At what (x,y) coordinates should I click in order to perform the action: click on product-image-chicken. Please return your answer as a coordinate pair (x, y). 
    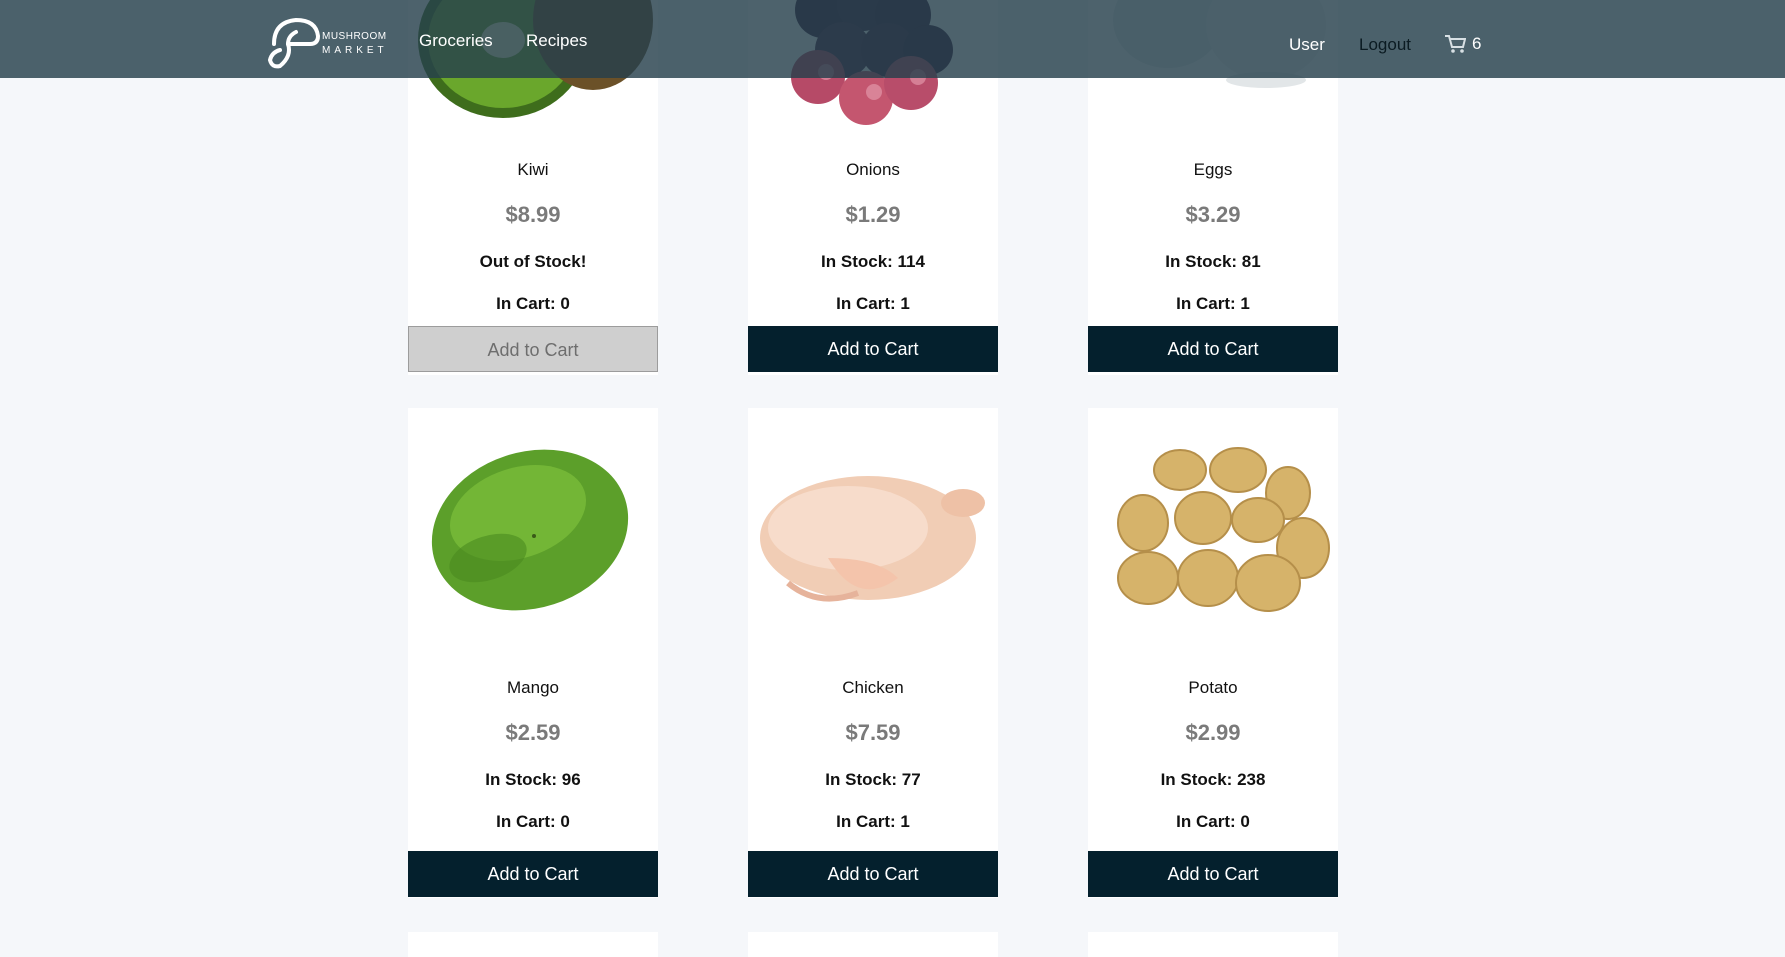
    Looking at the image, I should click on (873, 533).